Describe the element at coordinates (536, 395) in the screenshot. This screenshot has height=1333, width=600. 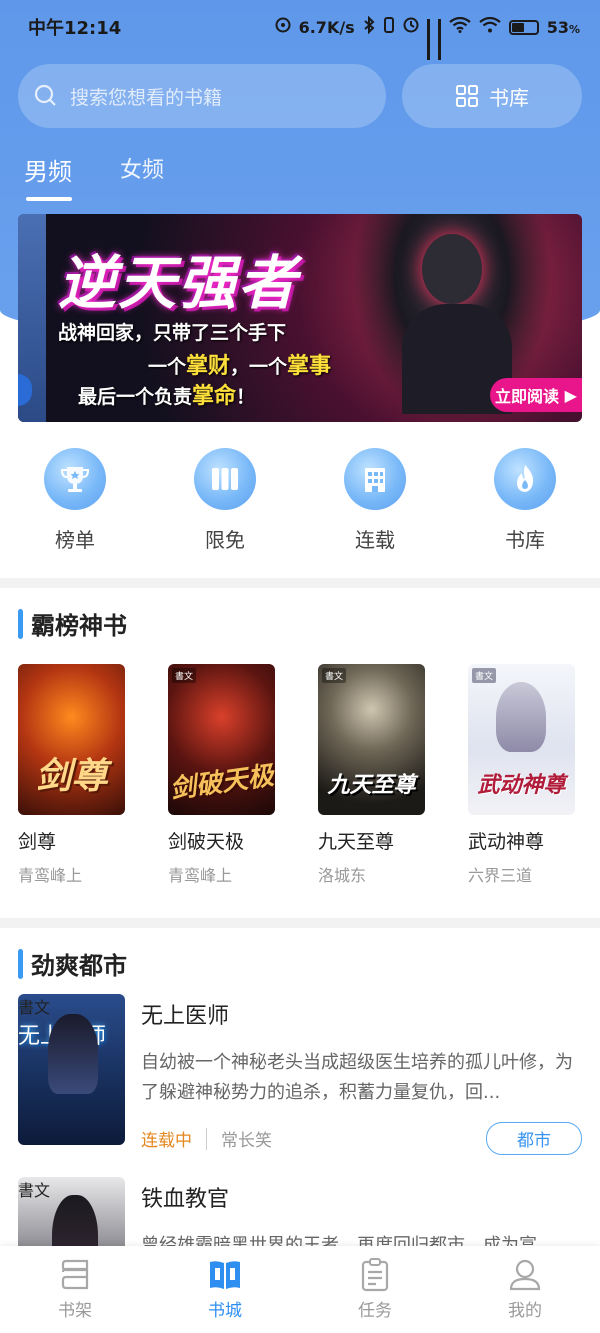
I see `read-now-button: 立即阅读 ▶` at that location.